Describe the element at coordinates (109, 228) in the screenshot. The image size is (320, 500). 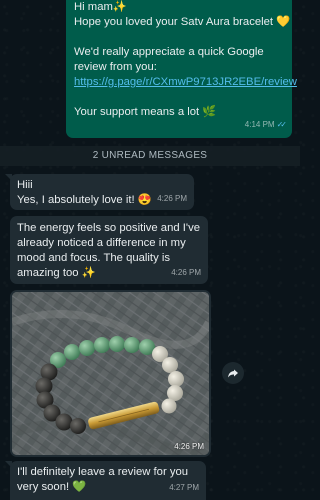
I see `message-text: The energy feels so positive and I've` at that location.